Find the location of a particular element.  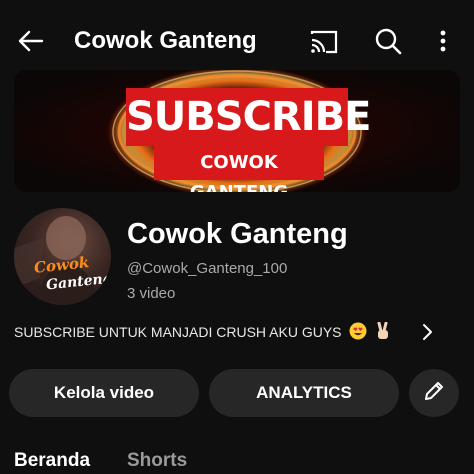

channel-description: SUBSCRIBE UNTUK MANJADI CRUSH AKU GUYS is located at coordinates (202, 333).